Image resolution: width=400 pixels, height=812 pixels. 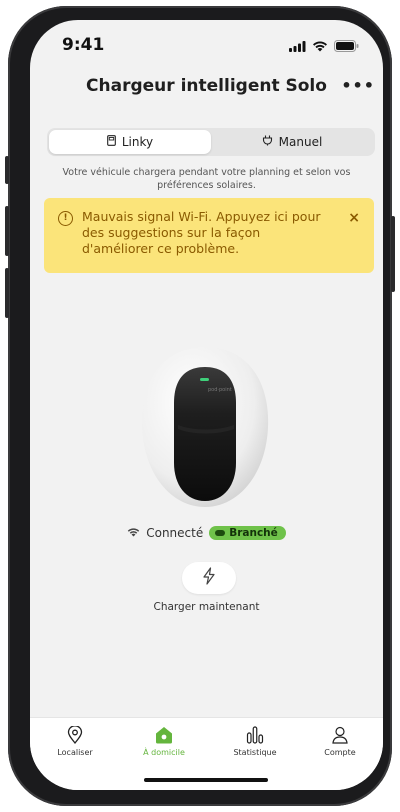 I want to click on status-bar: 9:41, so click(x=206, y=44).